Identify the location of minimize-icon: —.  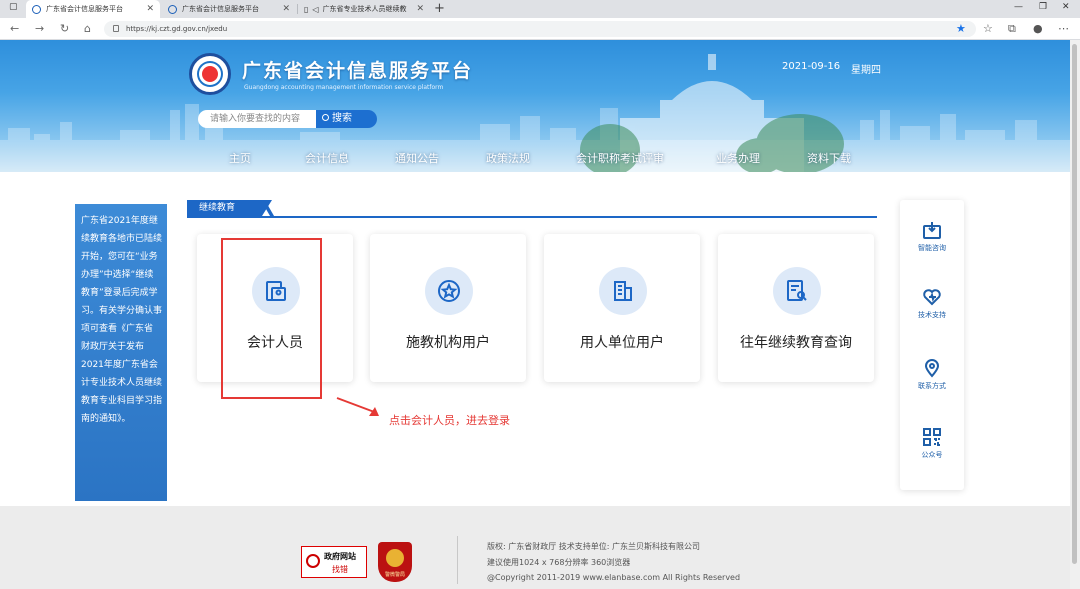
(1018, 7).